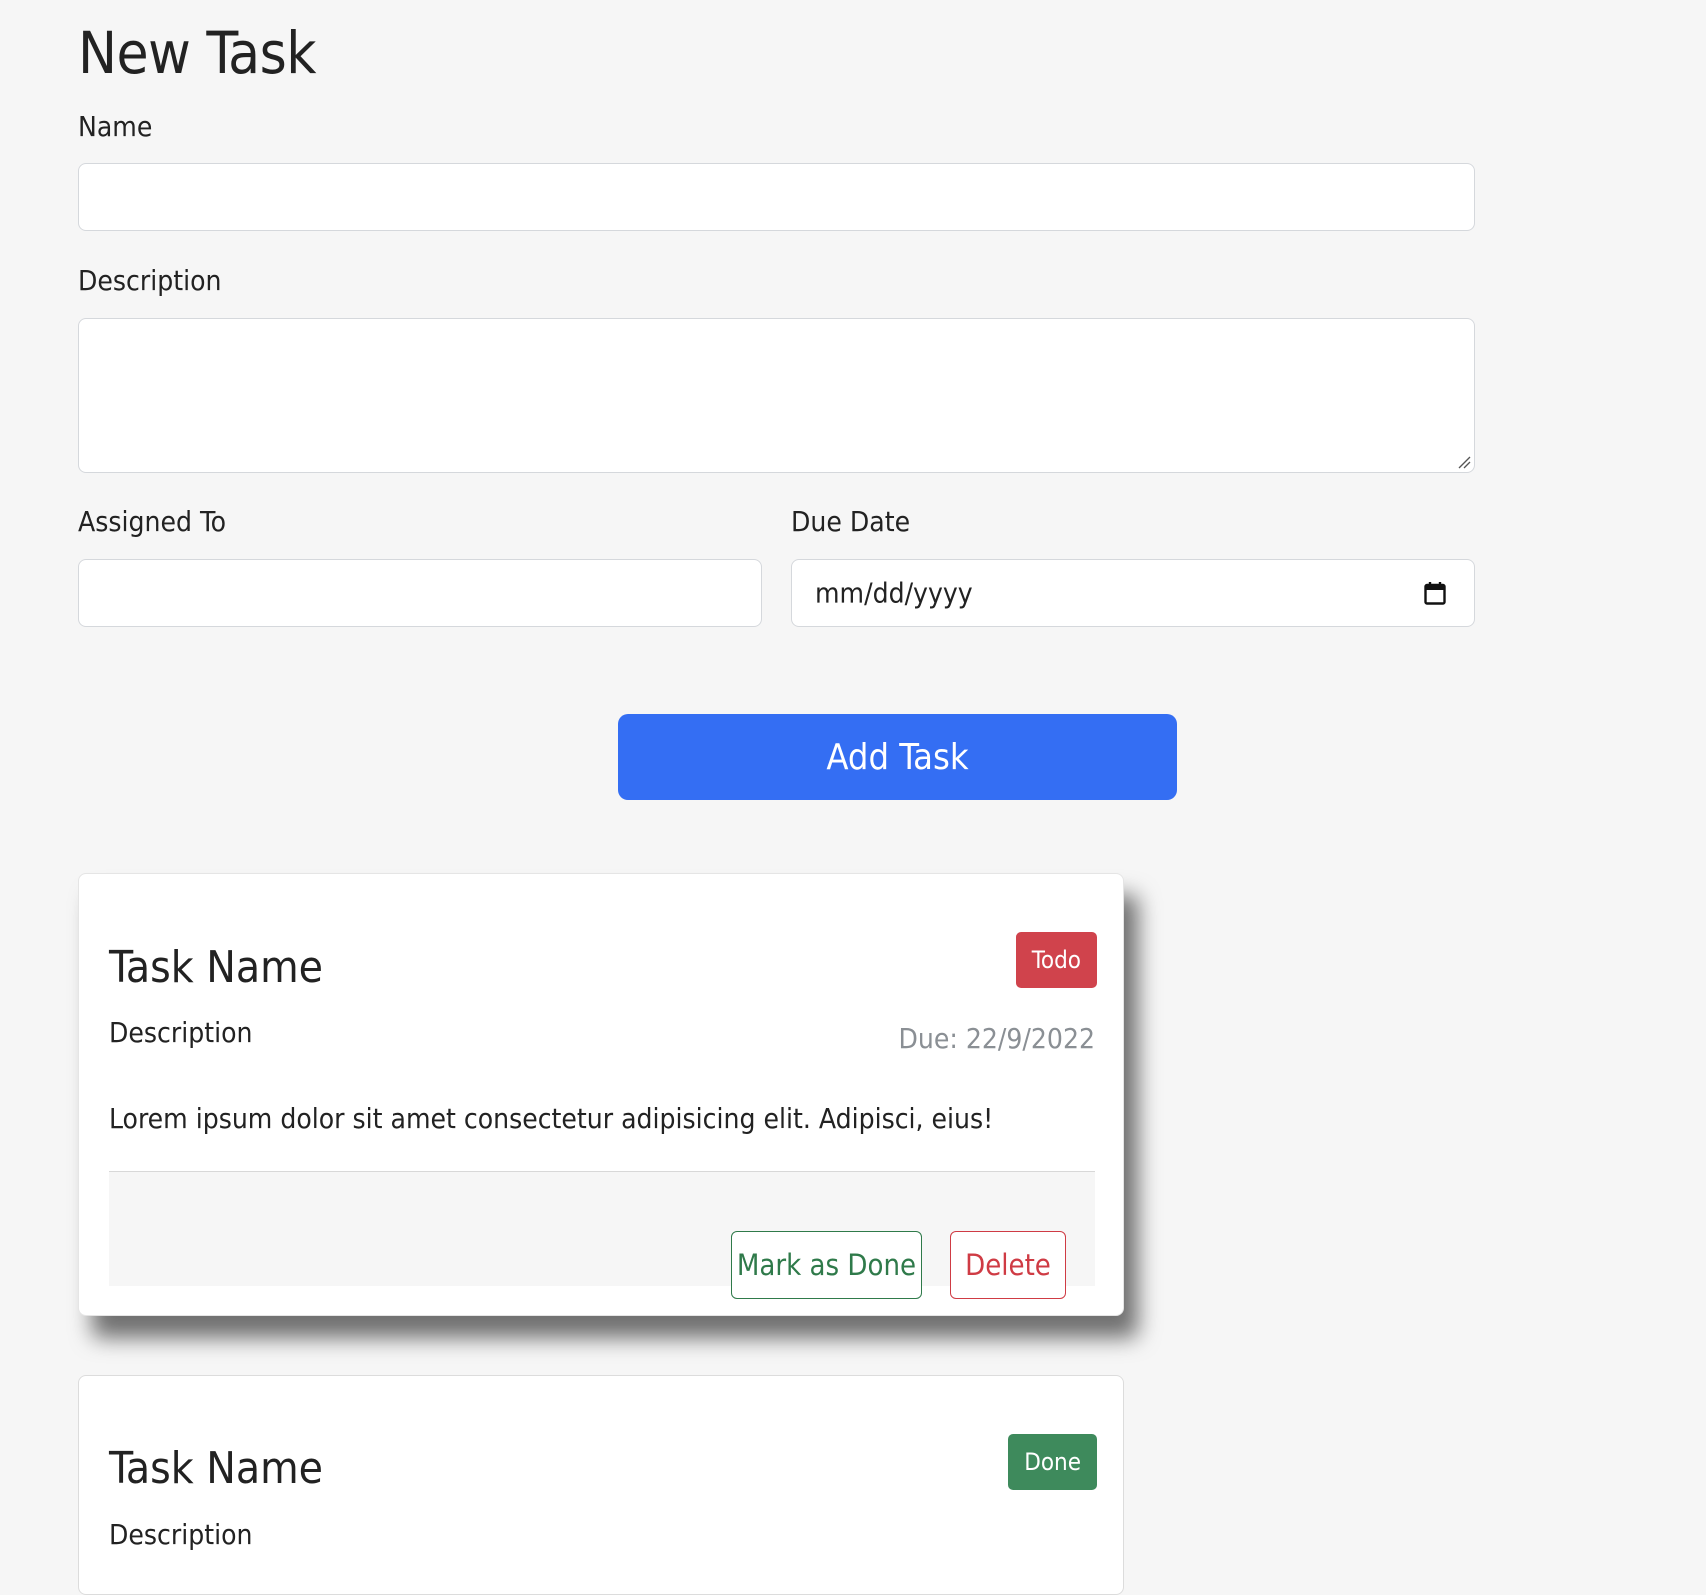  I want to click on due-date-input: mm/dd/yyyy, so click(1133, 593).